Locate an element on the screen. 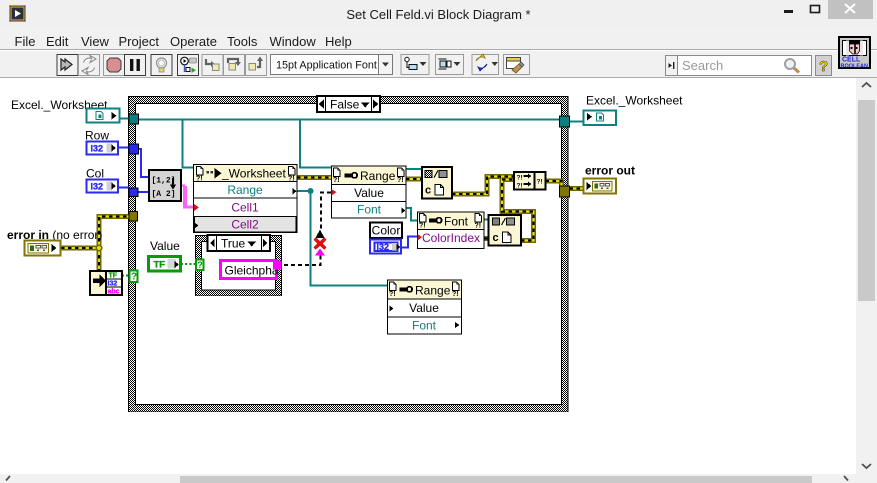  svg-text: ColorIndex is located at coordinates (451, 238).